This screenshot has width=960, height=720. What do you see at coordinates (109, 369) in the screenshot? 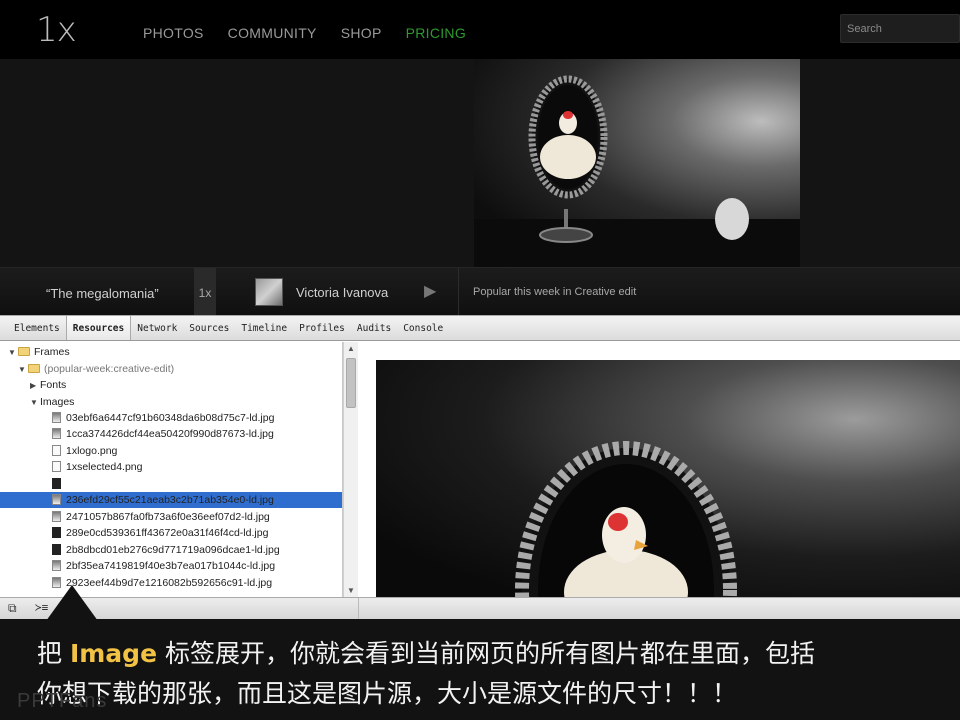
I see `tree-item-label: (popular-week:creative-edit)` at bounding box center [109, 369].